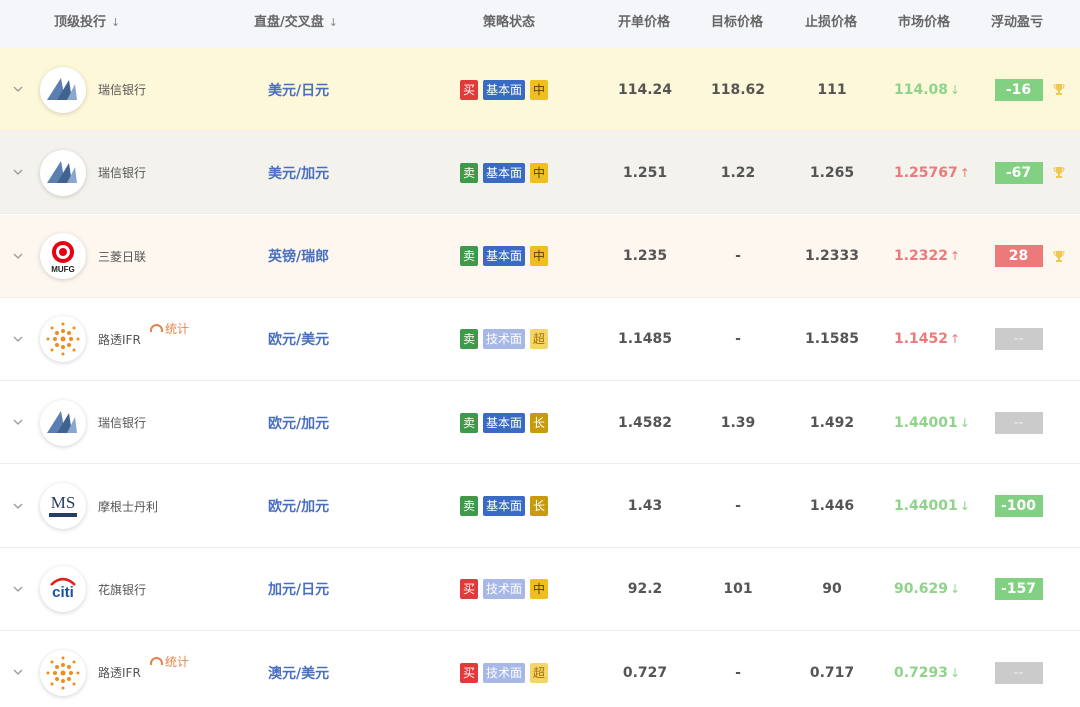  What do you see at coordinates (645, 172) in the screenshot?
I see `open-price: 1.251` at bounding box center [645, 172].